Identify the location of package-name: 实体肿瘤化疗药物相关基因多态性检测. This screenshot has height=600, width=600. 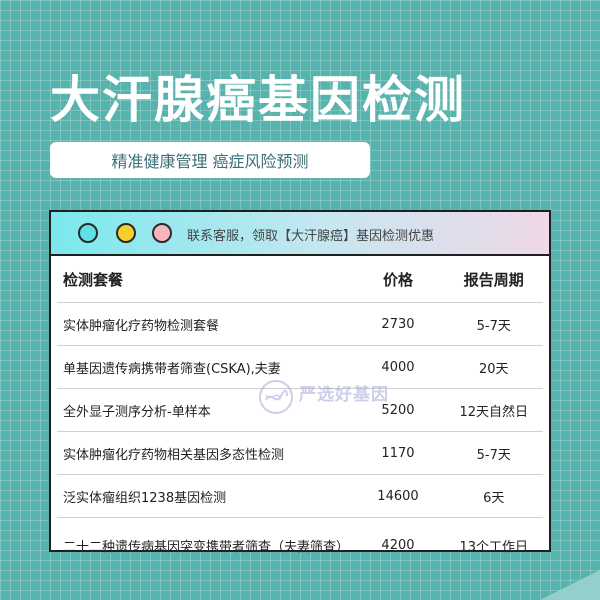
(204, 453).